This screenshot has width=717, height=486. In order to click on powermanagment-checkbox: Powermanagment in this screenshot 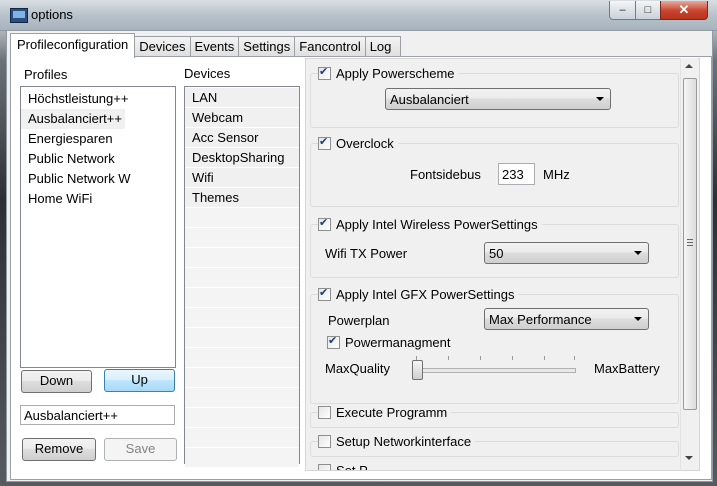, I will do `click(391, 342)`.